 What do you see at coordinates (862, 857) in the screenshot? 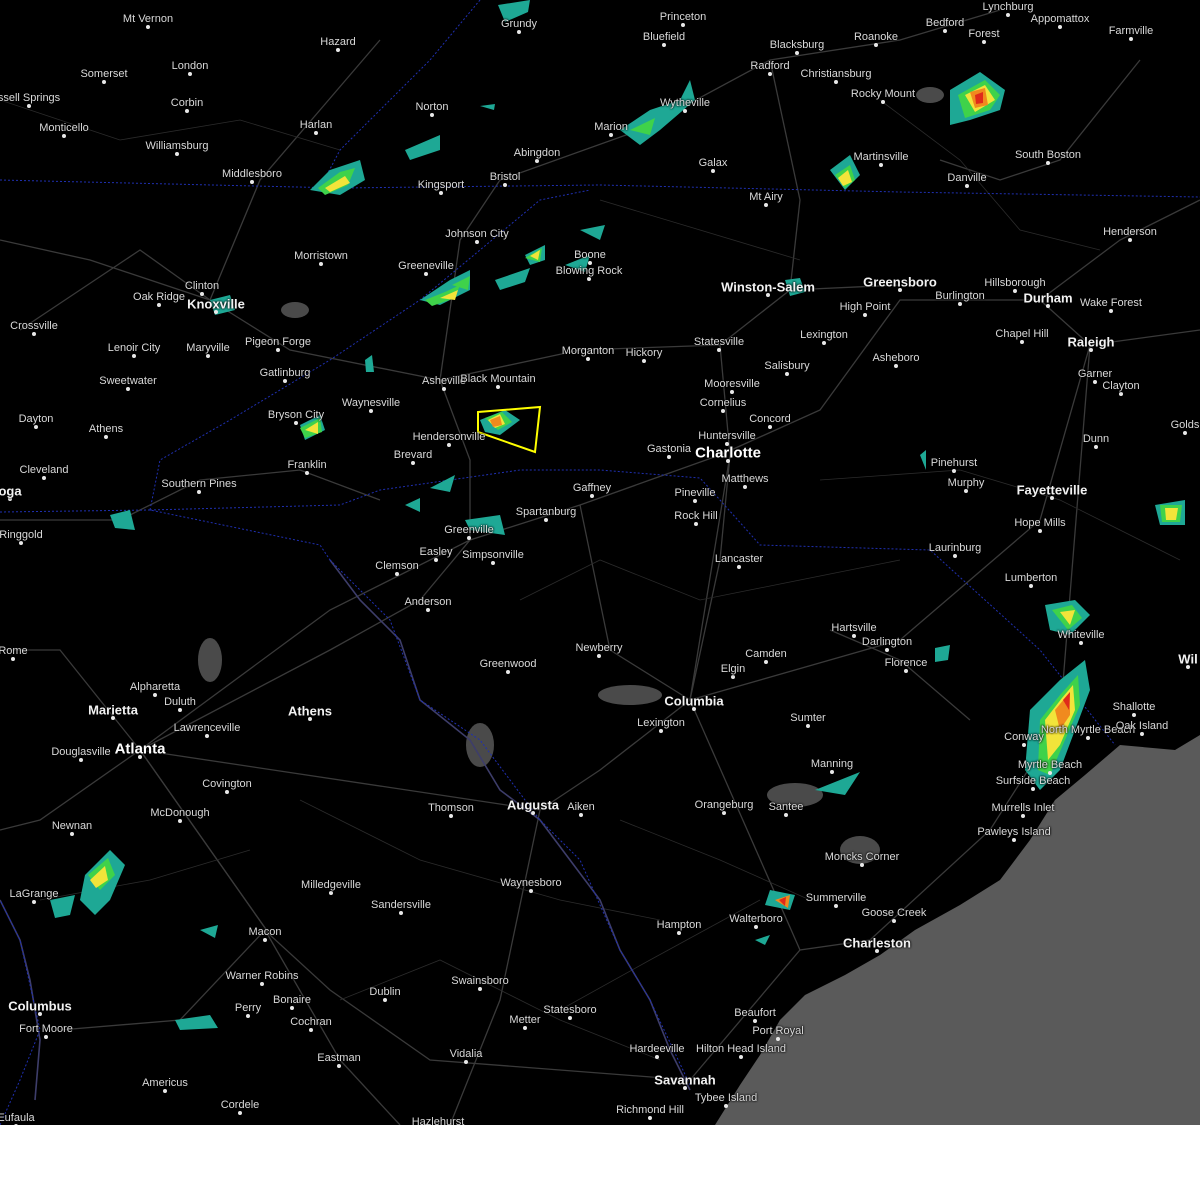
I see `city-label: Moncks Corner` at bounding box center [862, 857].